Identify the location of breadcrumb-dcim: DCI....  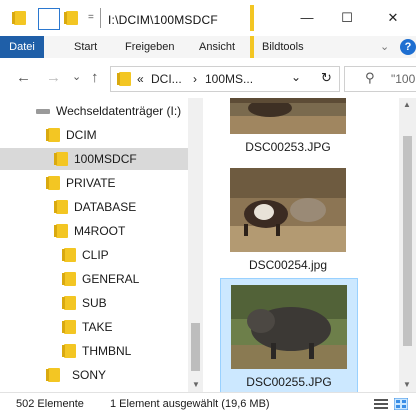
(166, 79).